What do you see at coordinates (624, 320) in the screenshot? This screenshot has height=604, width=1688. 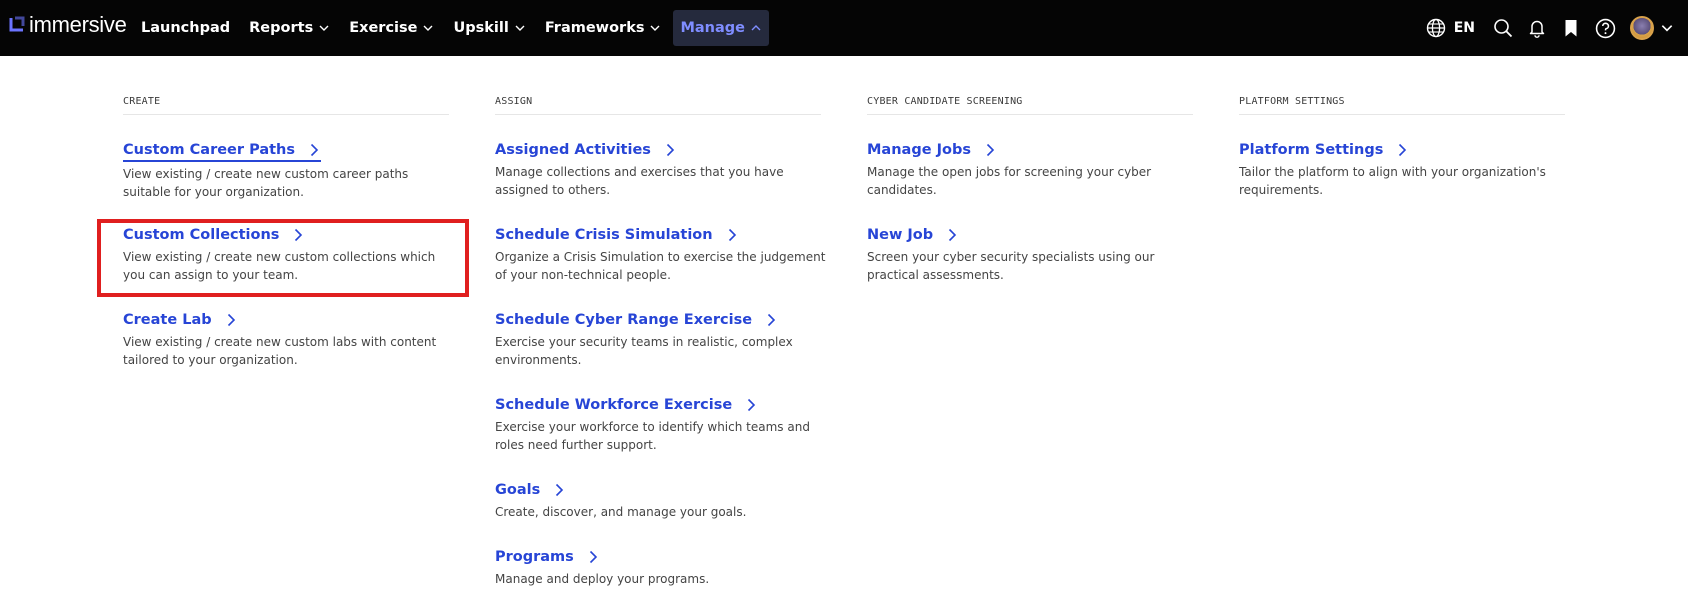 I see `entry-title: Schedule Cyber Range Exercise` at bounding box center [624, 320].